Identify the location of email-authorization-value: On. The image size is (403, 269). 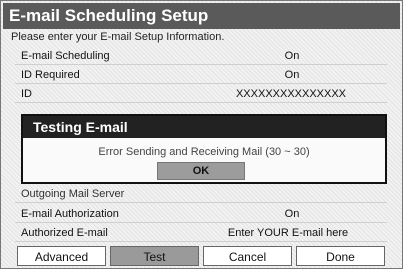
(292, 214).